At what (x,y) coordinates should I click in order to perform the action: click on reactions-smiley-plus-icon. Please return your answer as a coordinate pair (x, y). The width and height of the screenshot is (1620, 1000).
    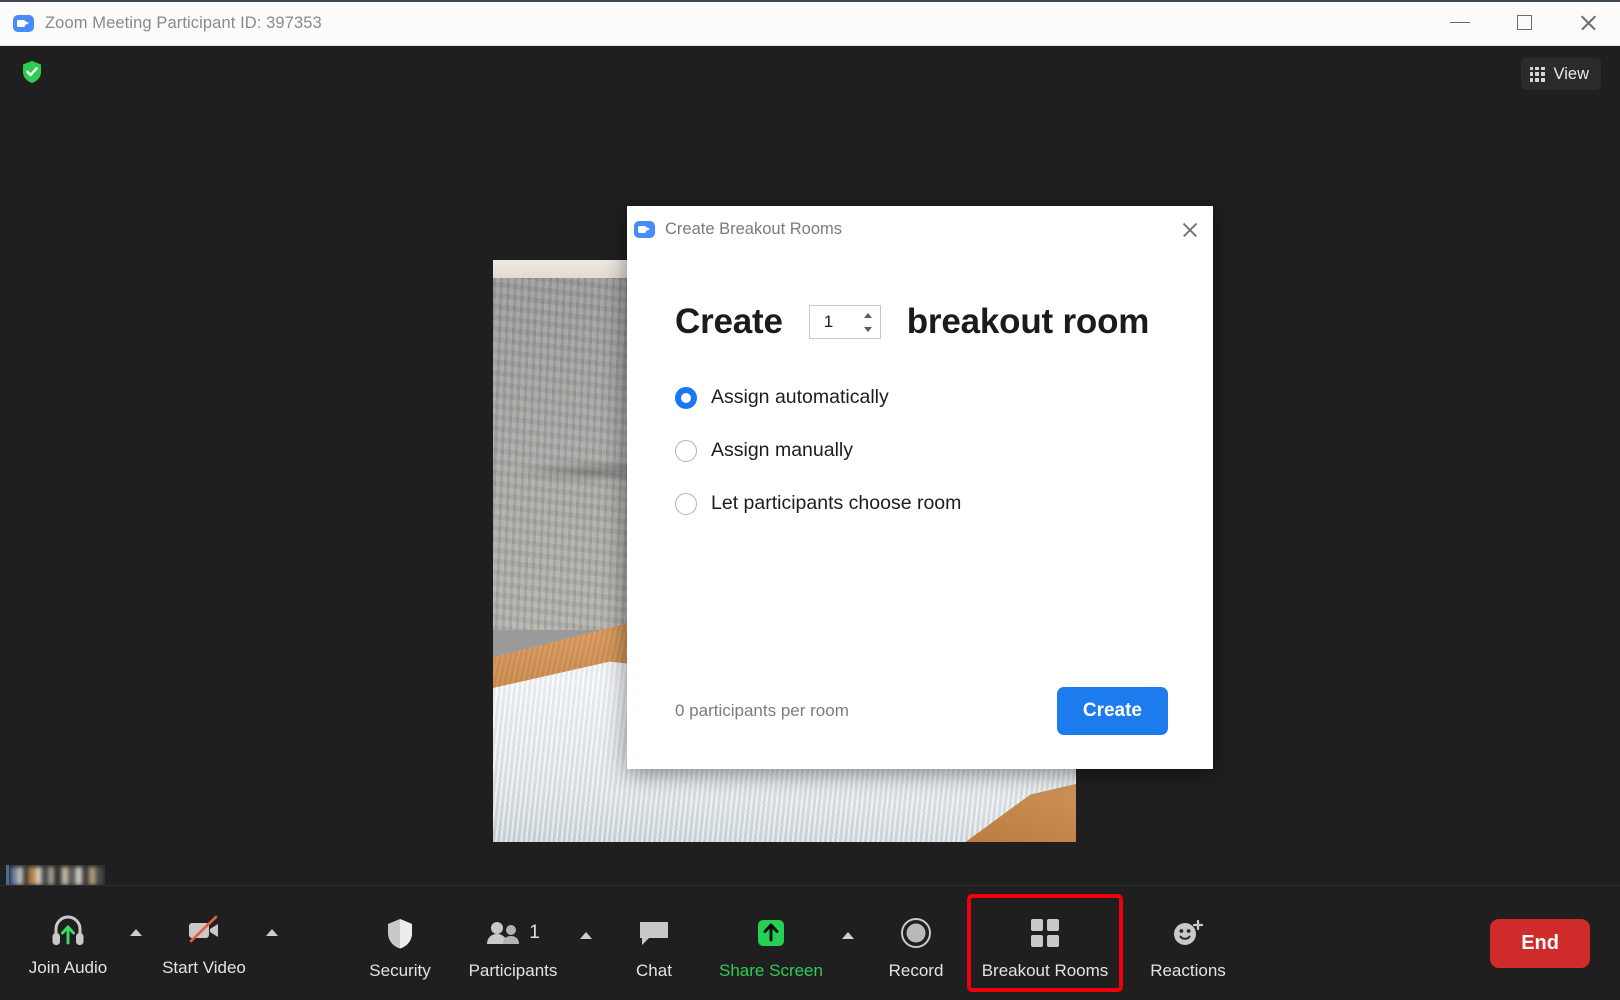
    Looking at the image, I should click on (1188, 933).